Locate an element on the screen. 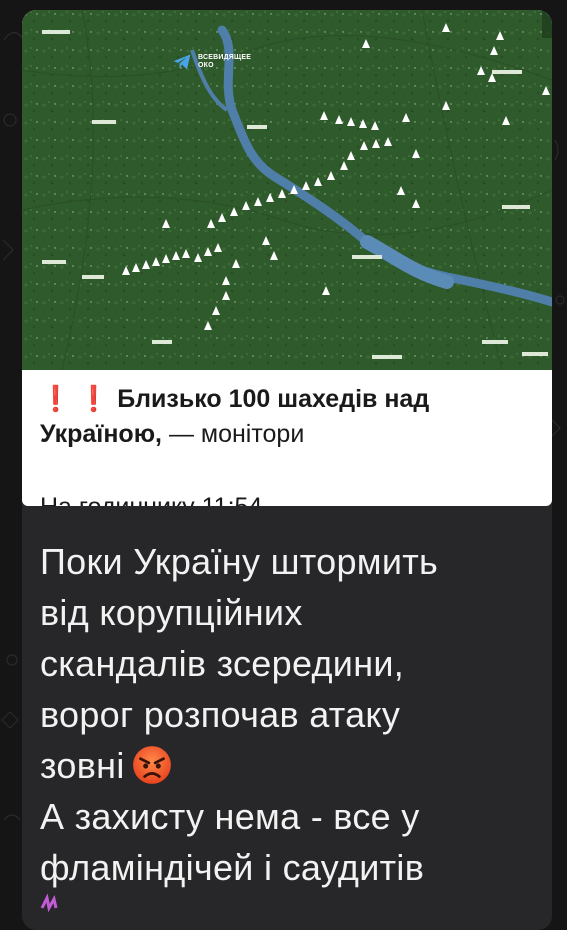 The image size is (567, 930). brand-logo: ВСЕВИДЯЩЕЕ ОКО is located at coordinates (215, 62).